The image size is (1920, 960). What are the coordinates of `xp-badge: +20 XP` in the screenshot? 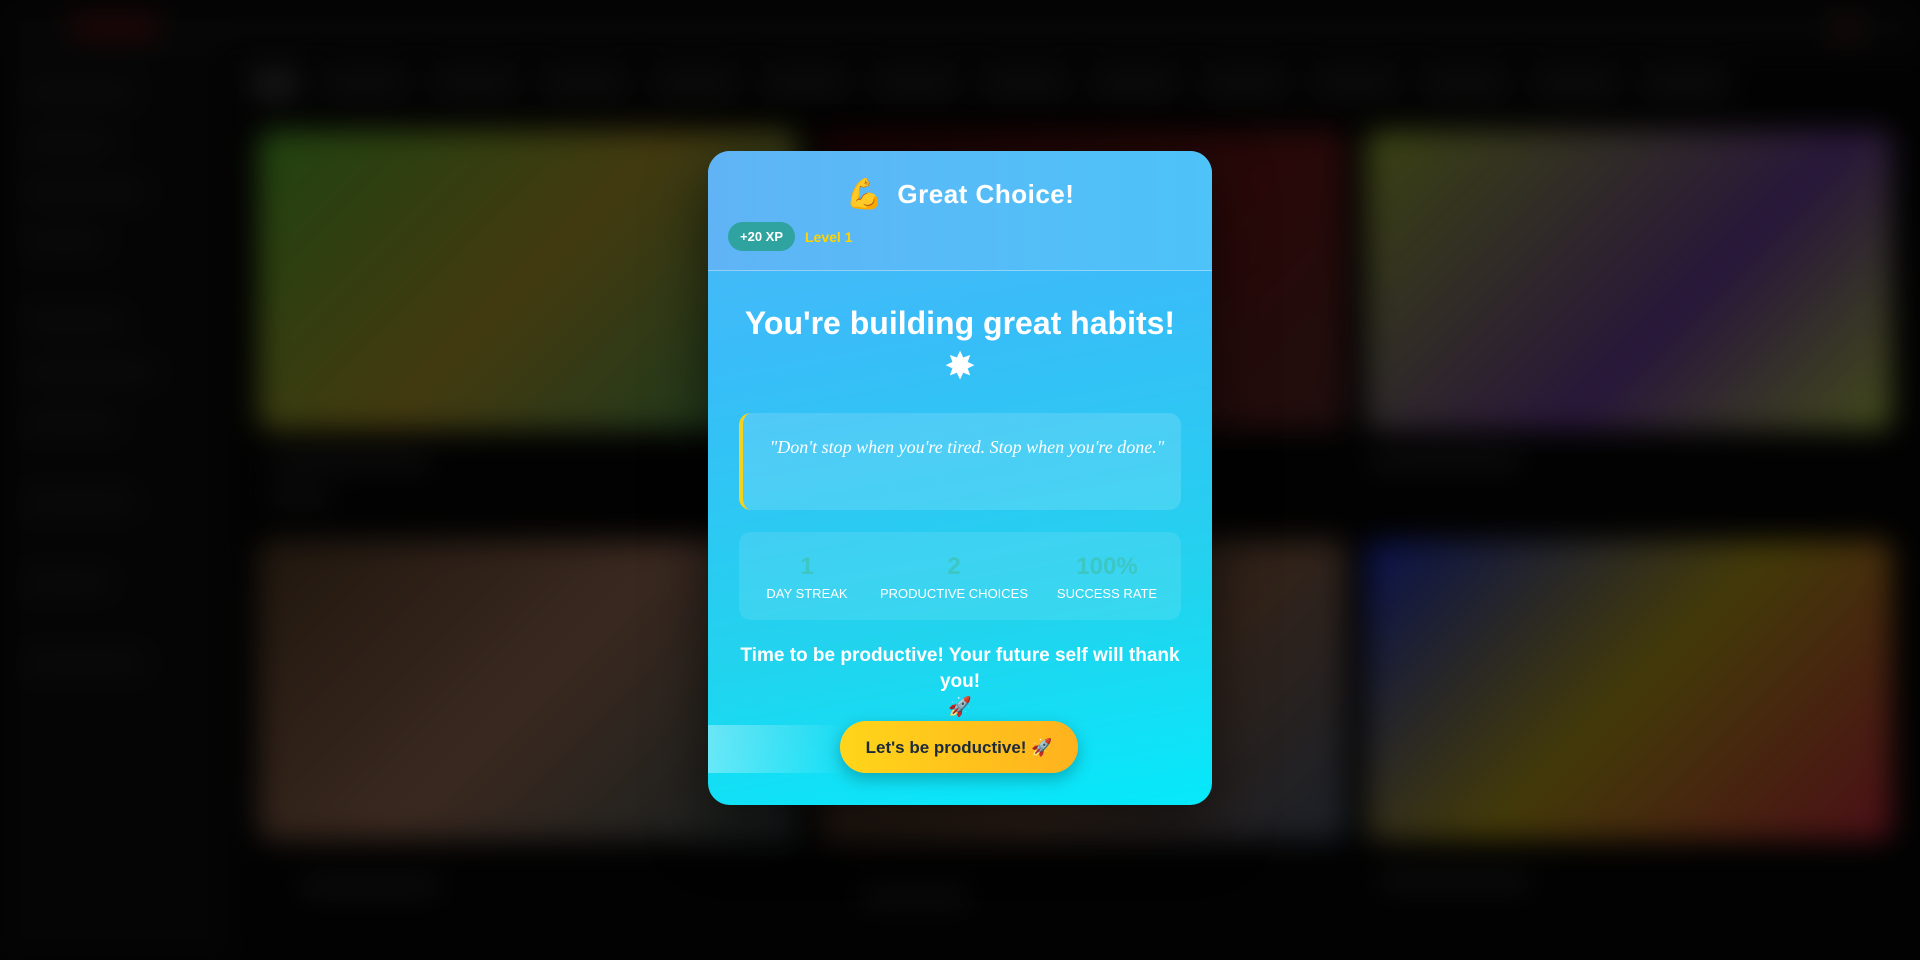 It's located at (762, 236).